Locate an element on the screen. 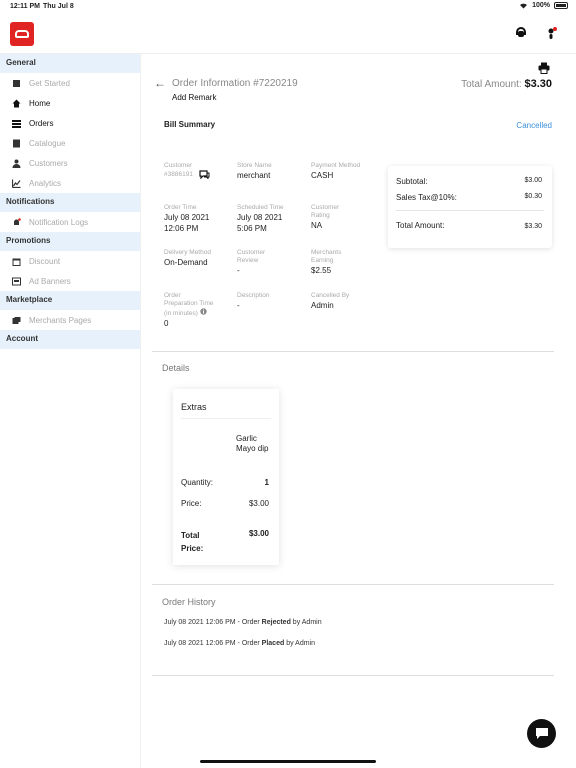  getting-started-icon is located at coordinates (16, 83).